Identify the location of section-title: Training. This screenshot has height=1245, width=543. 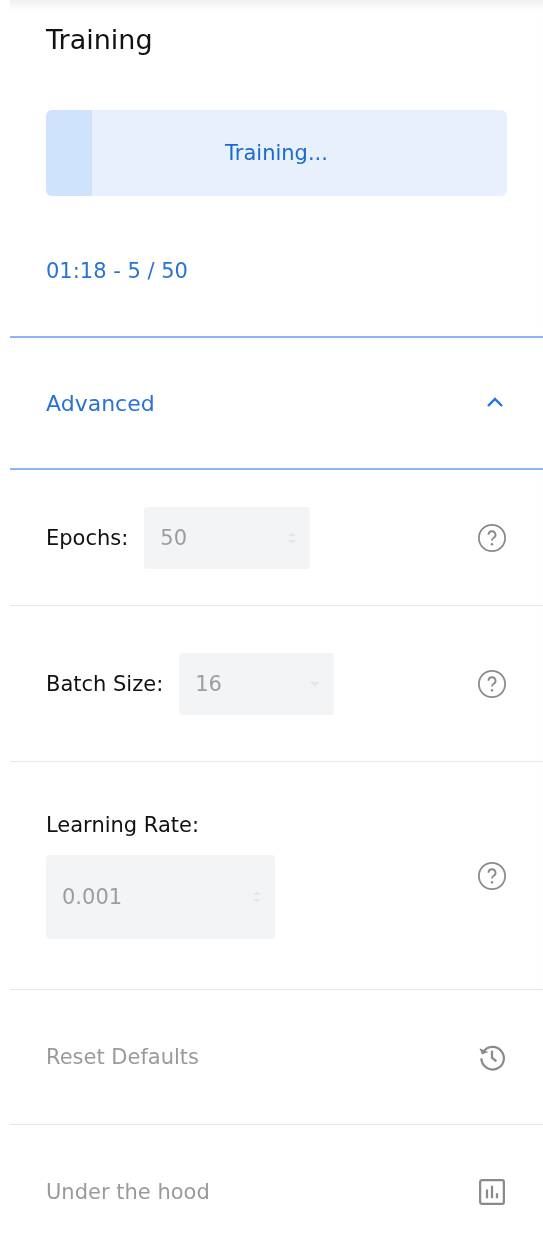
(100, 40).